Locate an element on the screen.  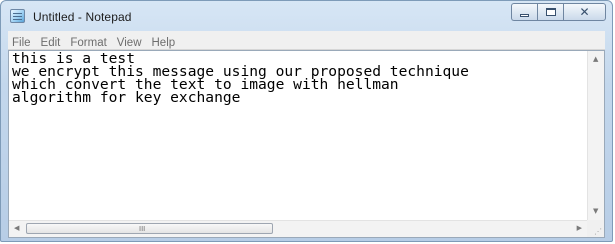
minimize-button is located at coordinates (524, 12).